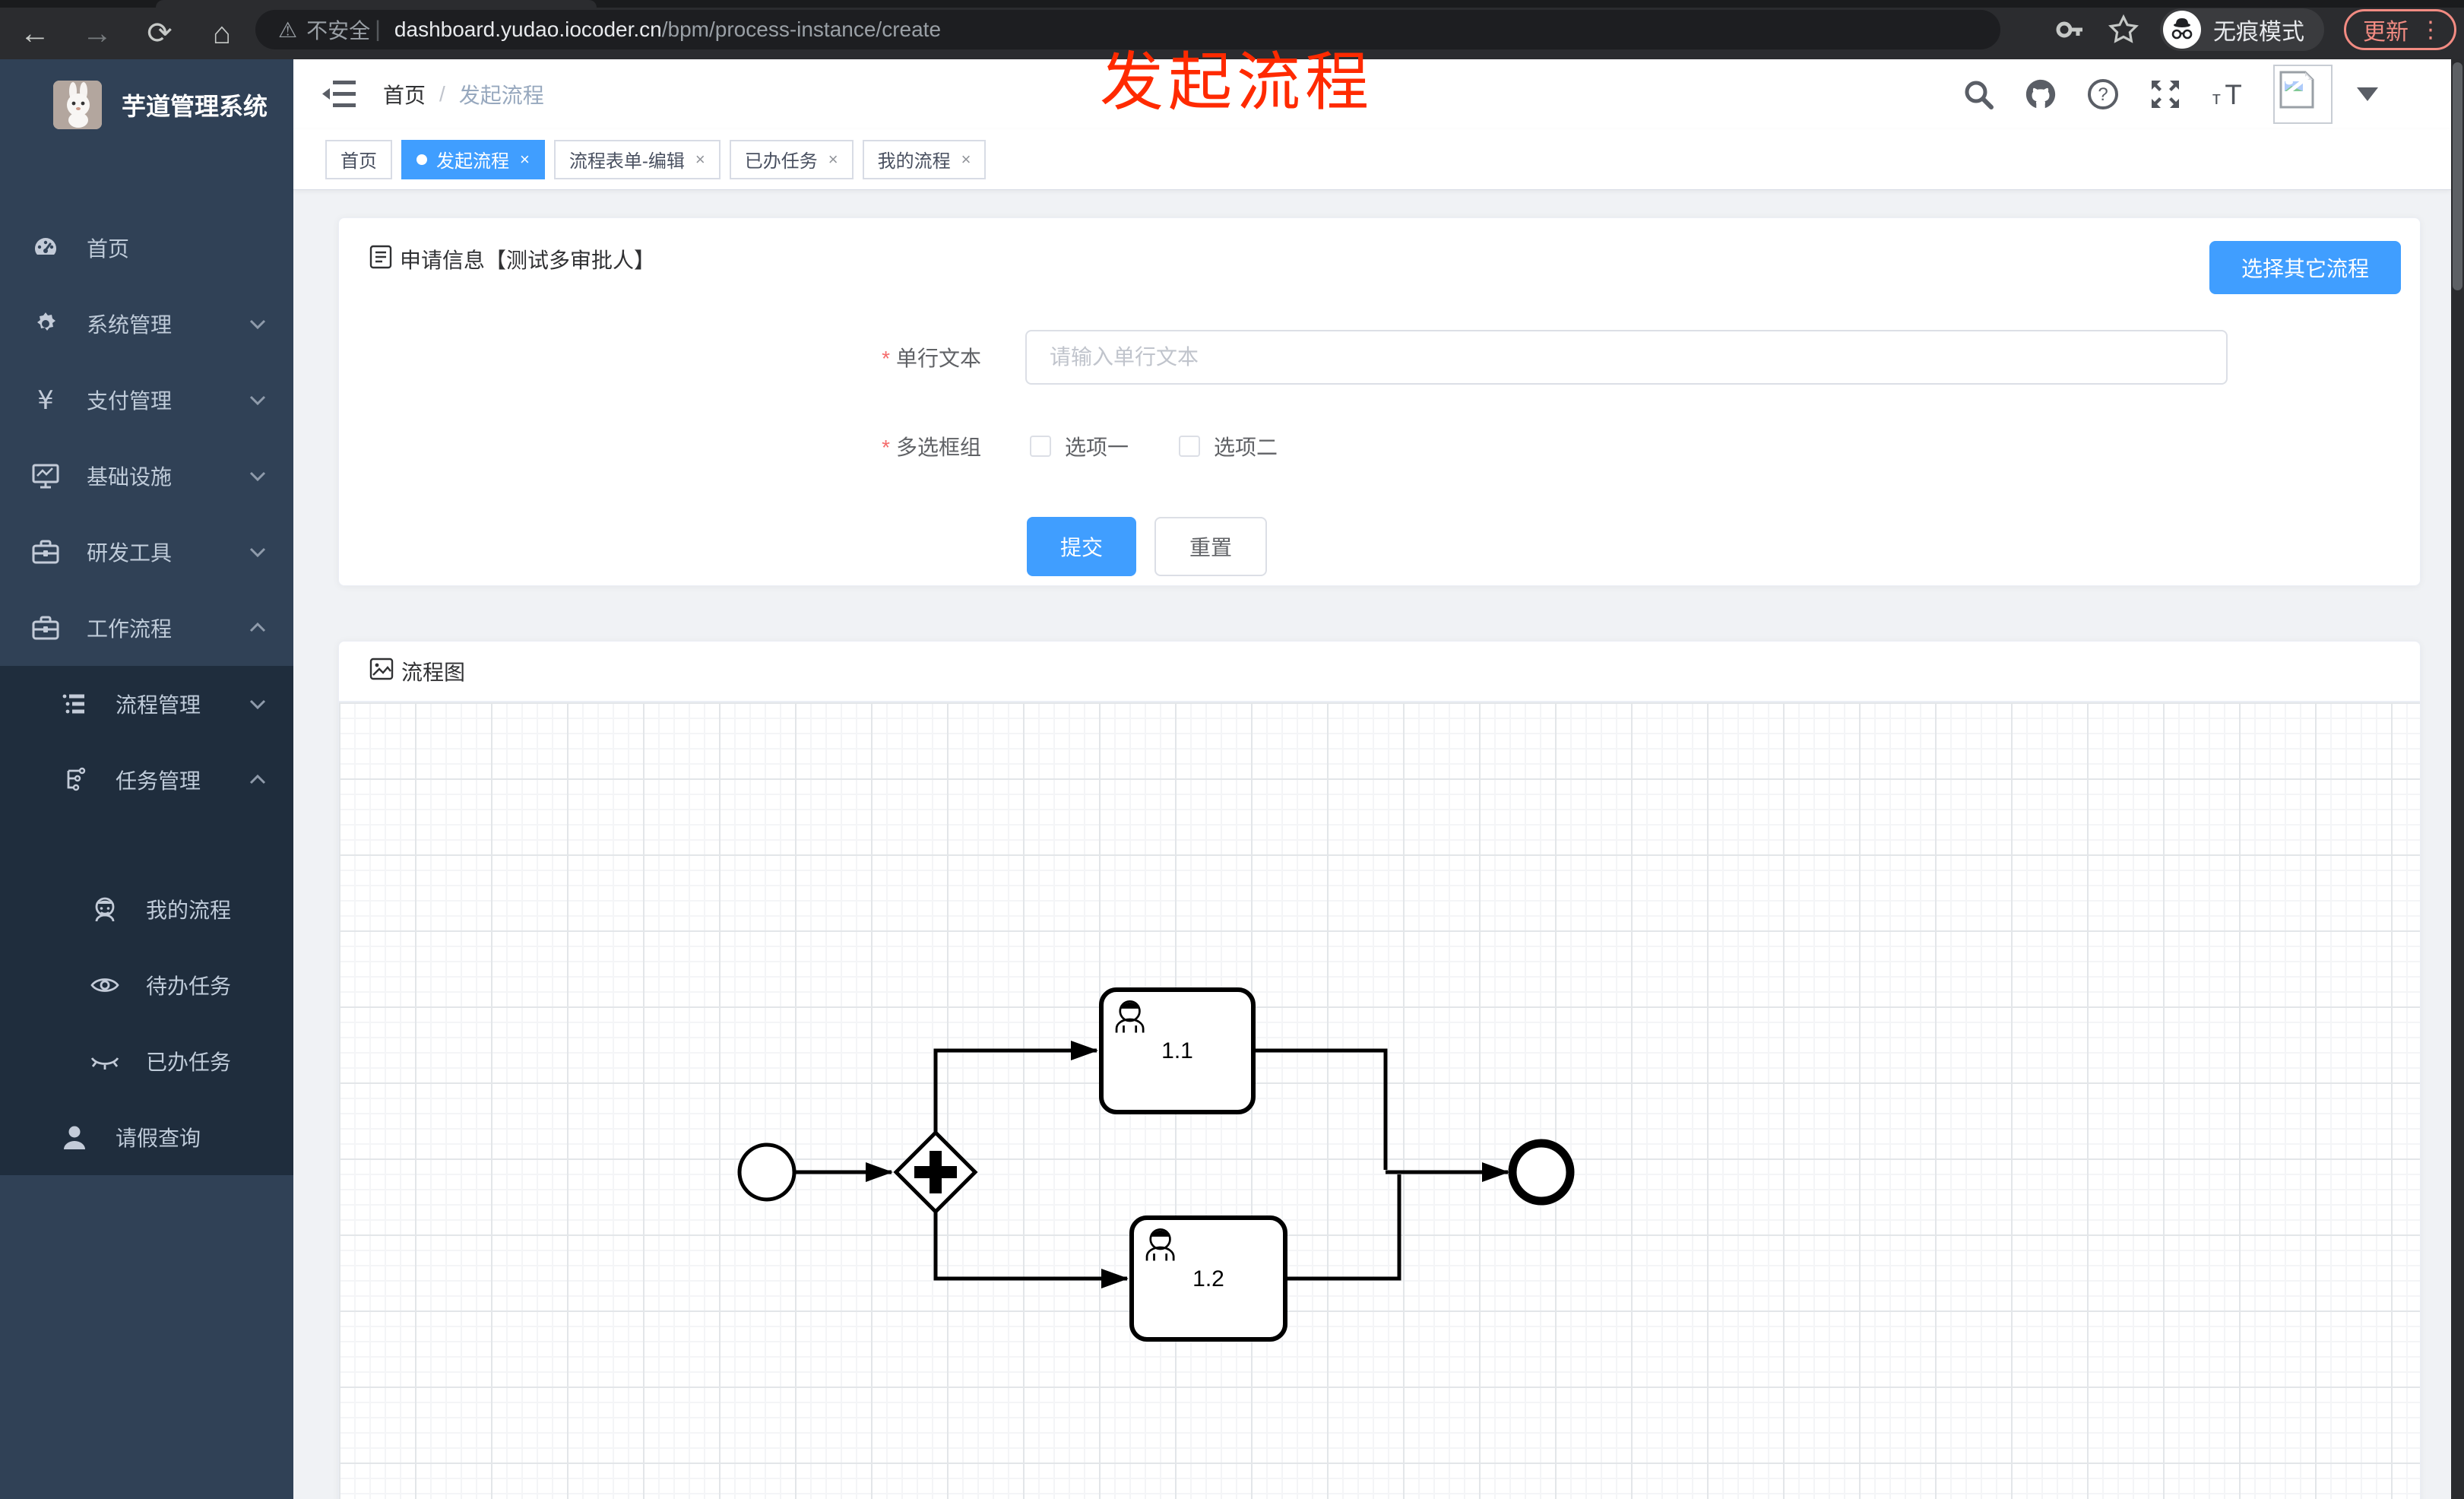 This screenshot has width=2464, height=1499. Describe the element at coordinates (2430, 30) in the screenshot. I see `browser-menu-icon: ⋮` at that location.